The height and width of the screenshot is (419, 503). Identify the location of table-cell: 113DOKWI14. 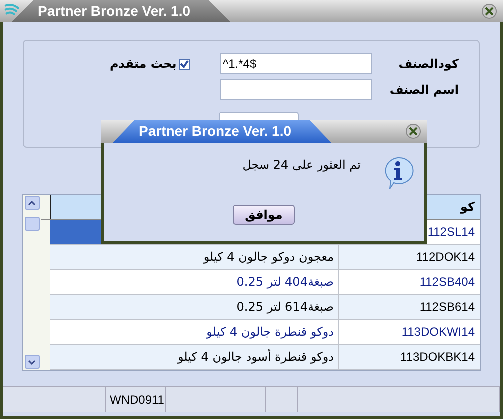
(409, 332).